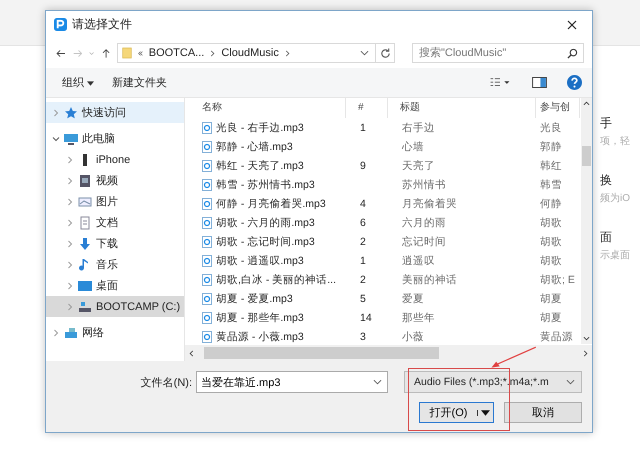 This screenshot has height=463, width=640. Describe the element at coordinates (267, 317) in the screenshot. I see `file-name-cell: 胡夏 - 那些年.mp3` at that location.